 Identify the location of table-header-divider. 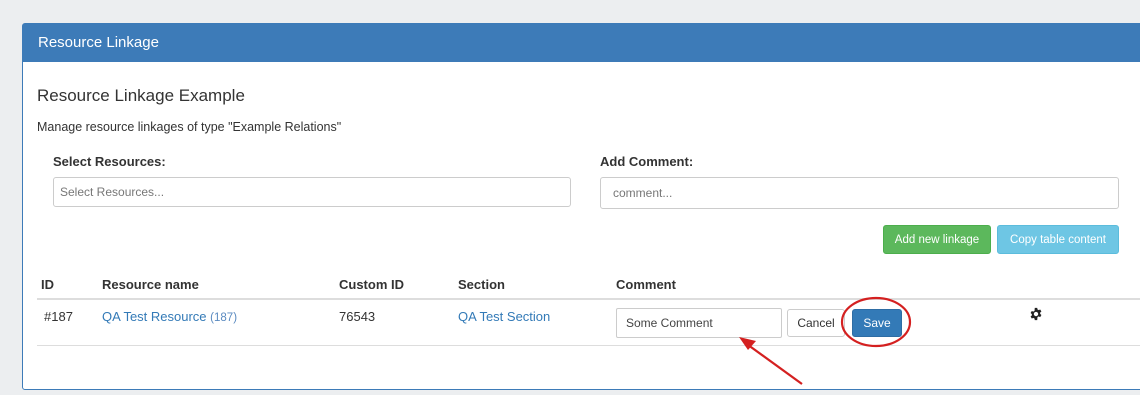
(588, 299).